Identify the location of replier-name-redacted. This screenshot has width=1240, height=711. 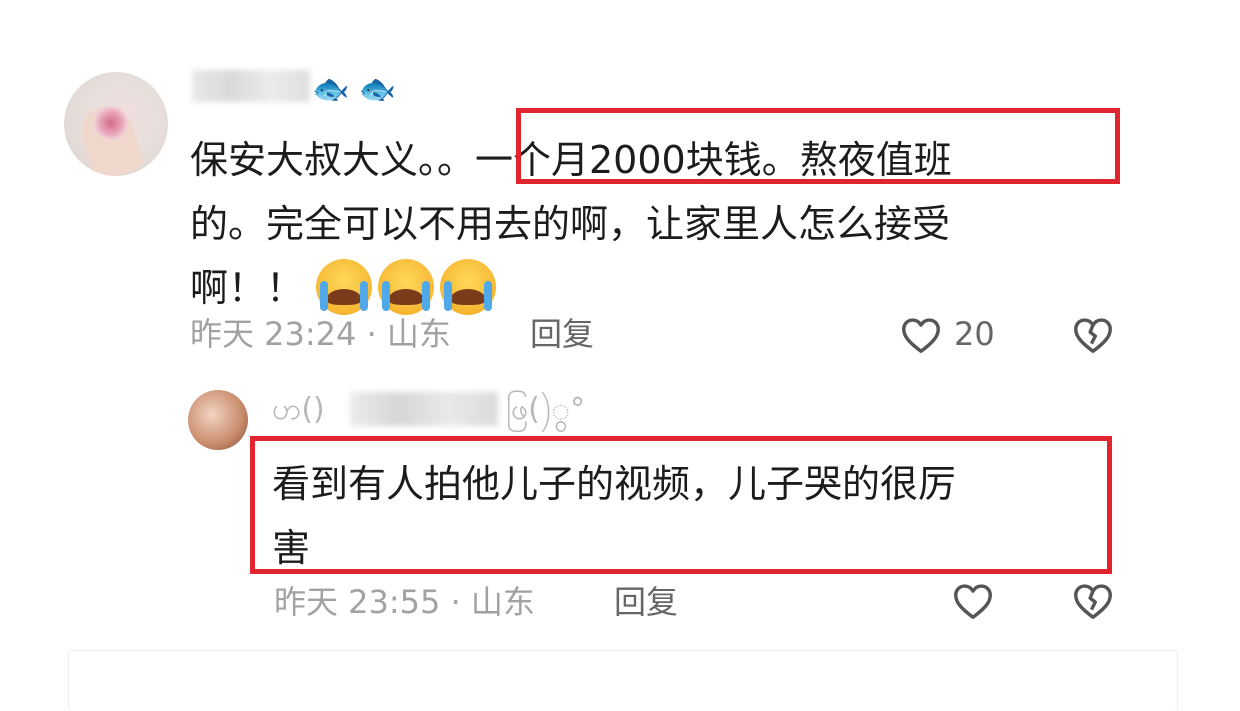
(424, 409).